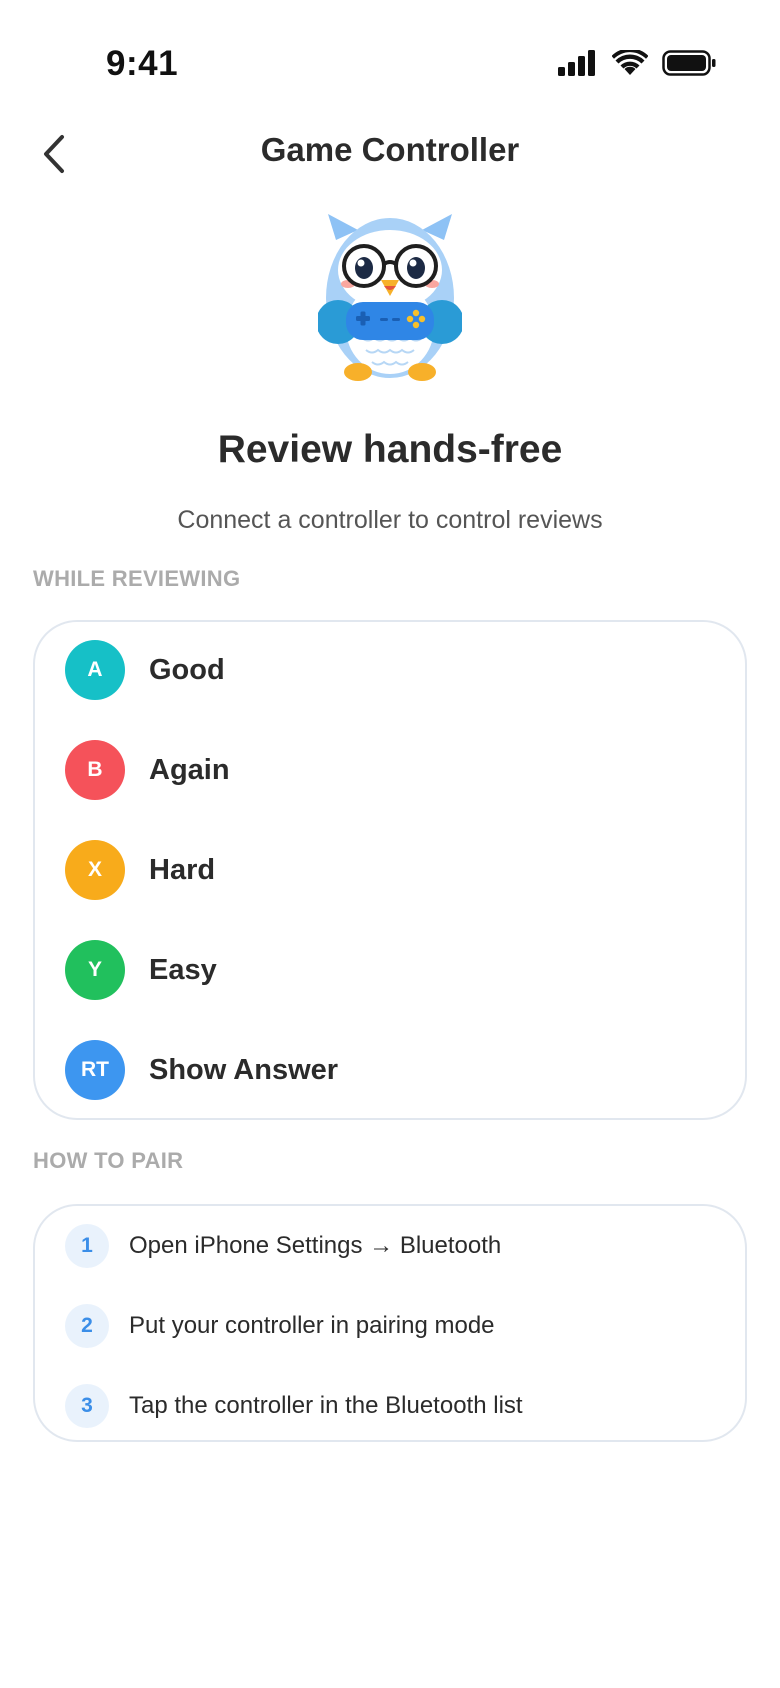 The width and height of the screenshot is (780, 1688). Describe the element at coordinates (95, 770) in the screenshot. I see `button-b-badge: B` at that location.